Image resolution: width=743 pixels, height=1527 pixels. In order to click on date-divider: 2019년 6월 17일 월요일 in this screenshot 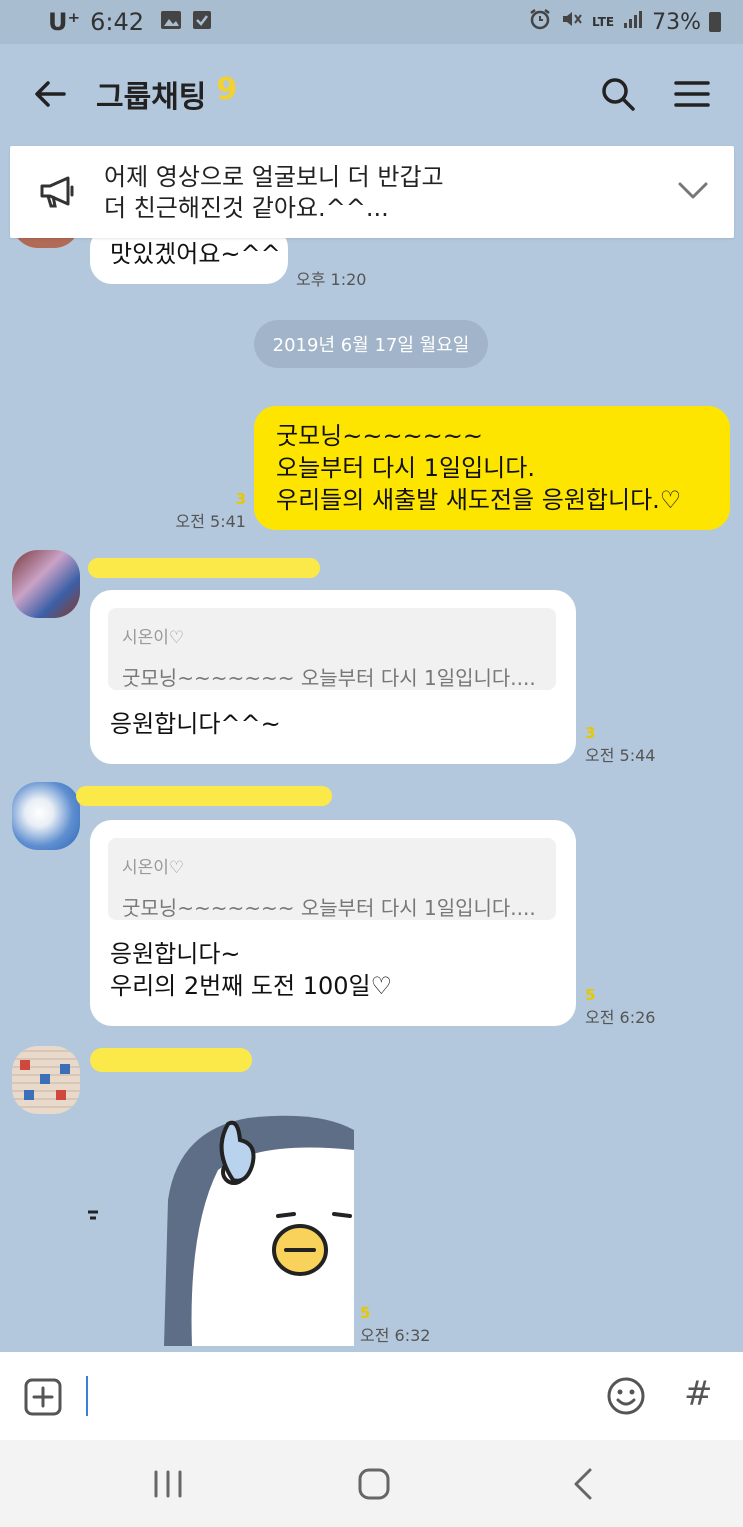, I will do `click(371, 344)`.